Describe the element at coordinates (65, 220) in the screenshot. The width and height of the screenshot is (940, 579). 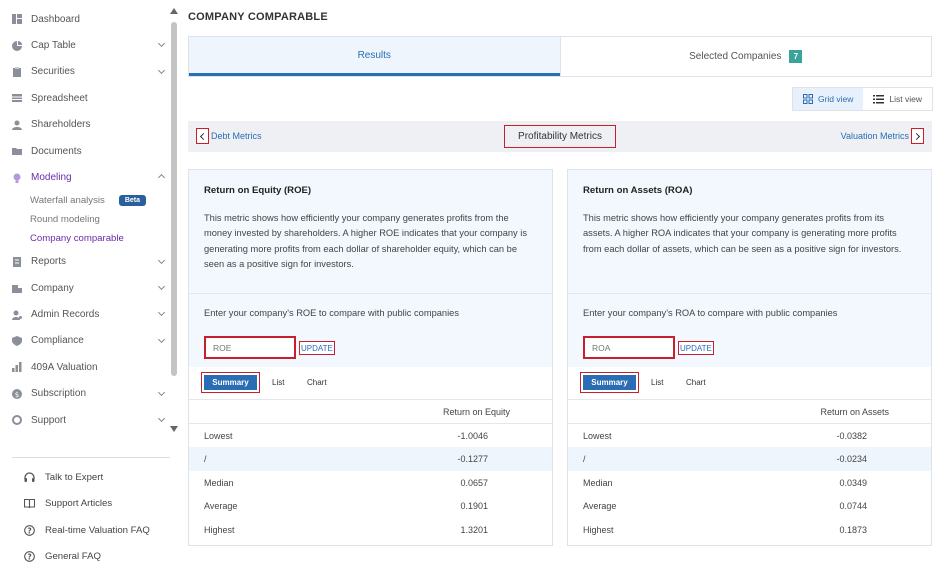
I see `sidebar-subitem-label: Round modeling` at that location.